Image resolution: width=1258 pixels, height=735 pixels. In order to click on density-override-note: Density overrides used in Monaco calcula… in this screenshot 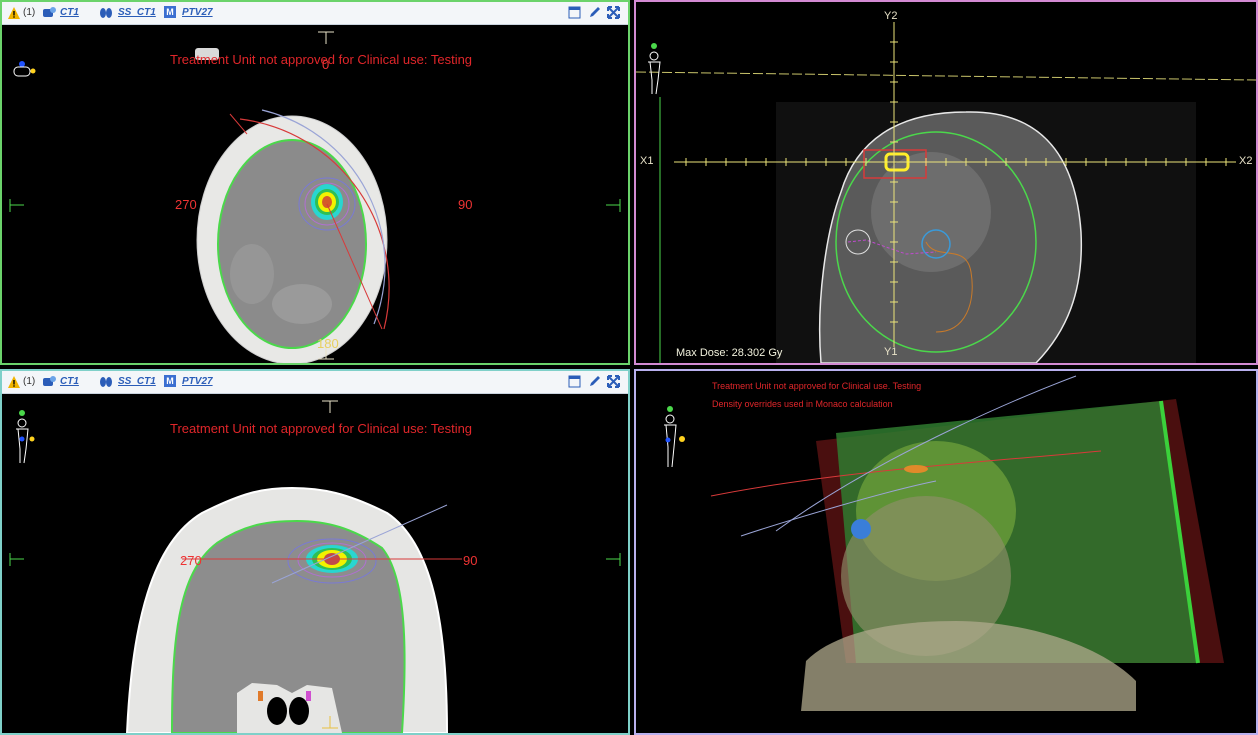, I will do `click(802, 404)`.